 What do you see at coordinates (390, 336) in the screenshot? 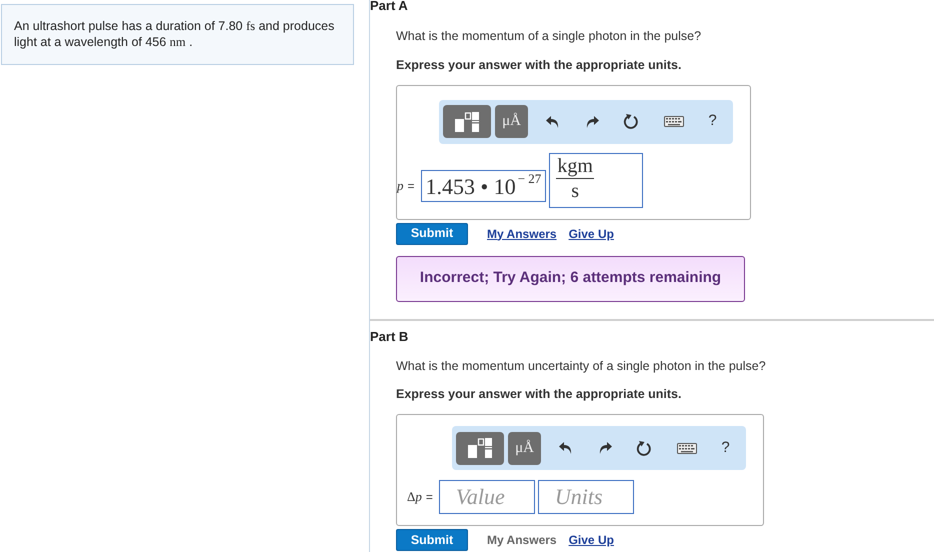
I see `part-heading: Part B` at bounding box center [390, 336].